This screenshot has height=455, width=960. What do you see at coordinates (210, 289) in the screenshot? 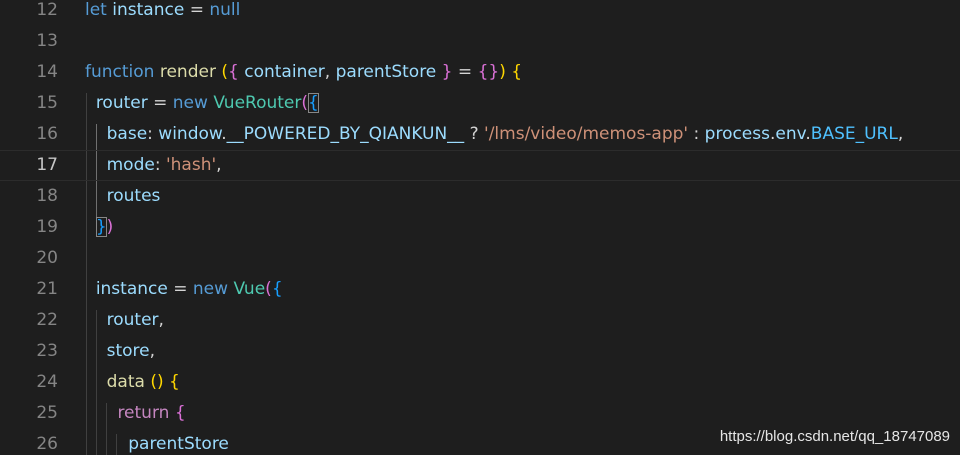
I see `code-token: new` at bounding box center [210, 289].